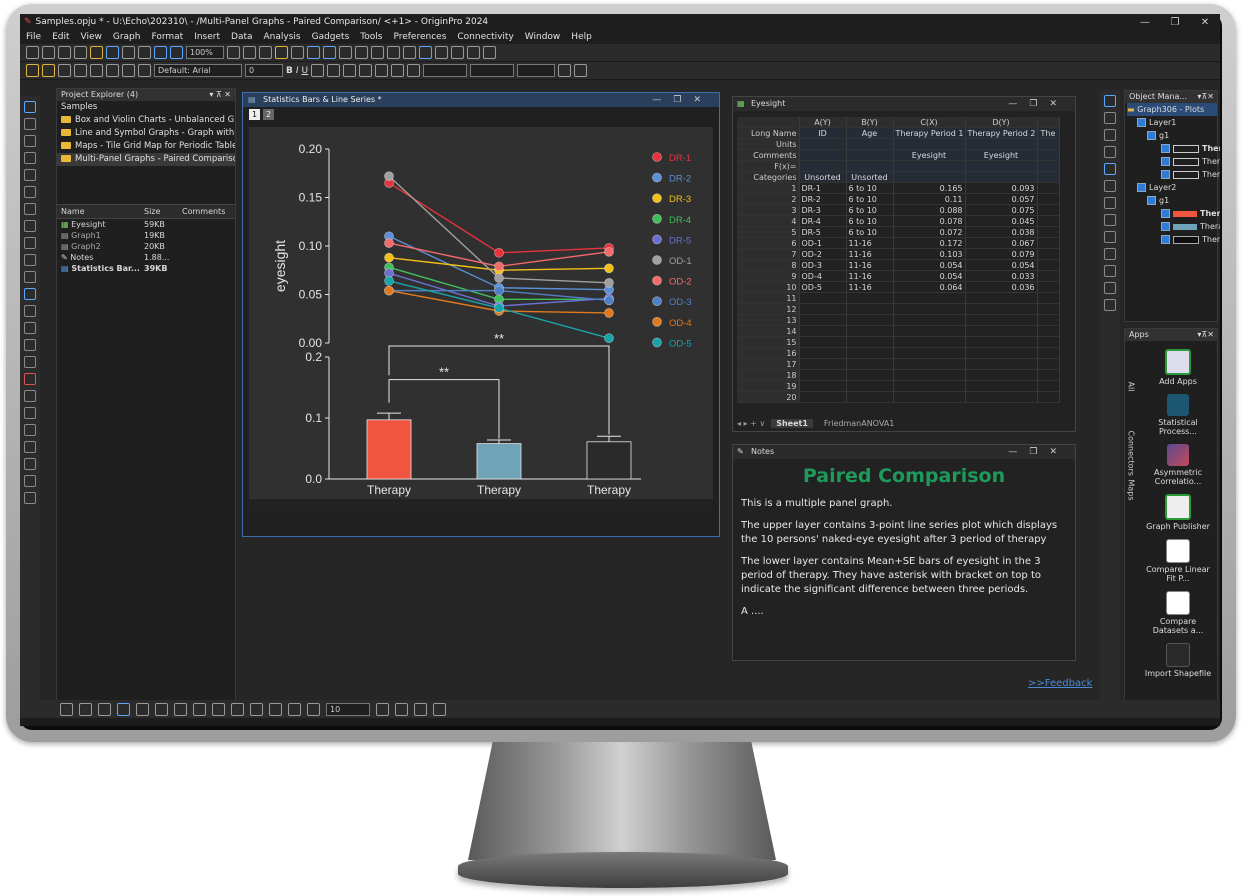 This screenshot has height=896, width=1244. What do you see at coordinates (32, 52) in the screenshot?
I see `new-project-icon` at bounding box center [32, 52].